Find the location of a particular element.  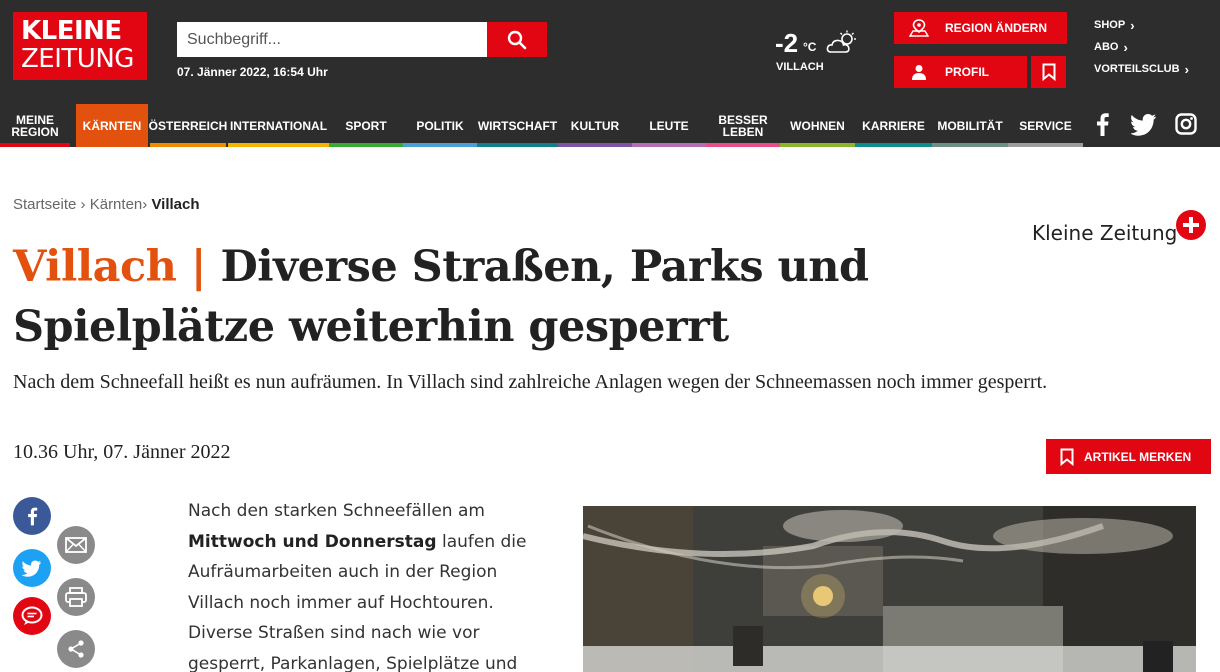

nav-sport: SPORT is located at coordinates (366, 125).